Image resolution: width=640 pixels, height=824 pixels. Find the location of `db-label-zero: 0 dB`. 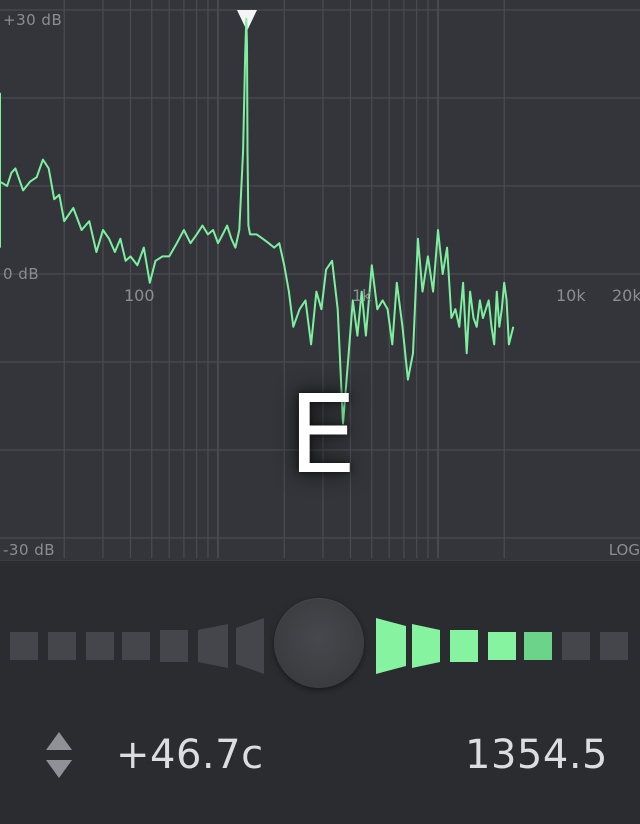

db-label-zero: 0 dB is located at coordinates (21, 274).